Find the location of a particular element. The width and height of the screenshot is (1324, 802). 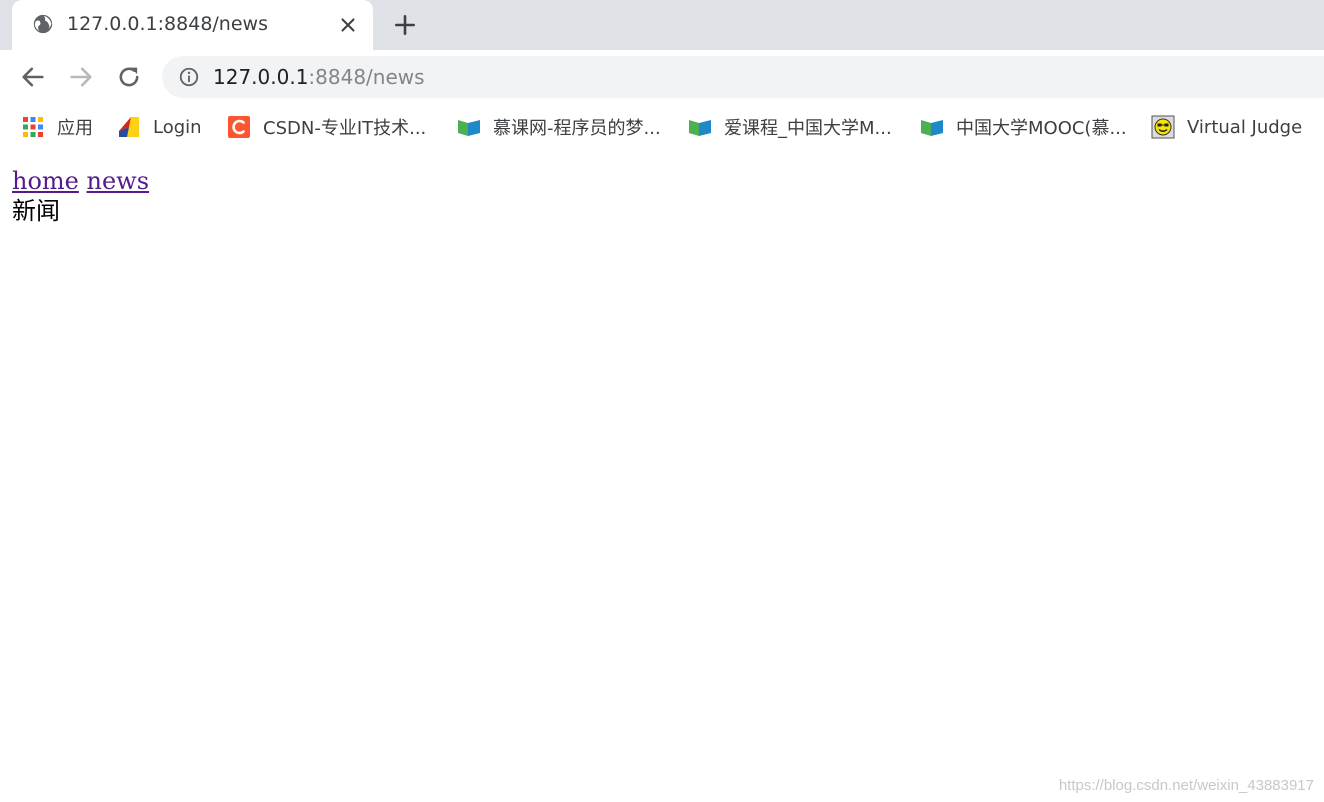

forward-arrow-icon is located at coordinates (81, 77).